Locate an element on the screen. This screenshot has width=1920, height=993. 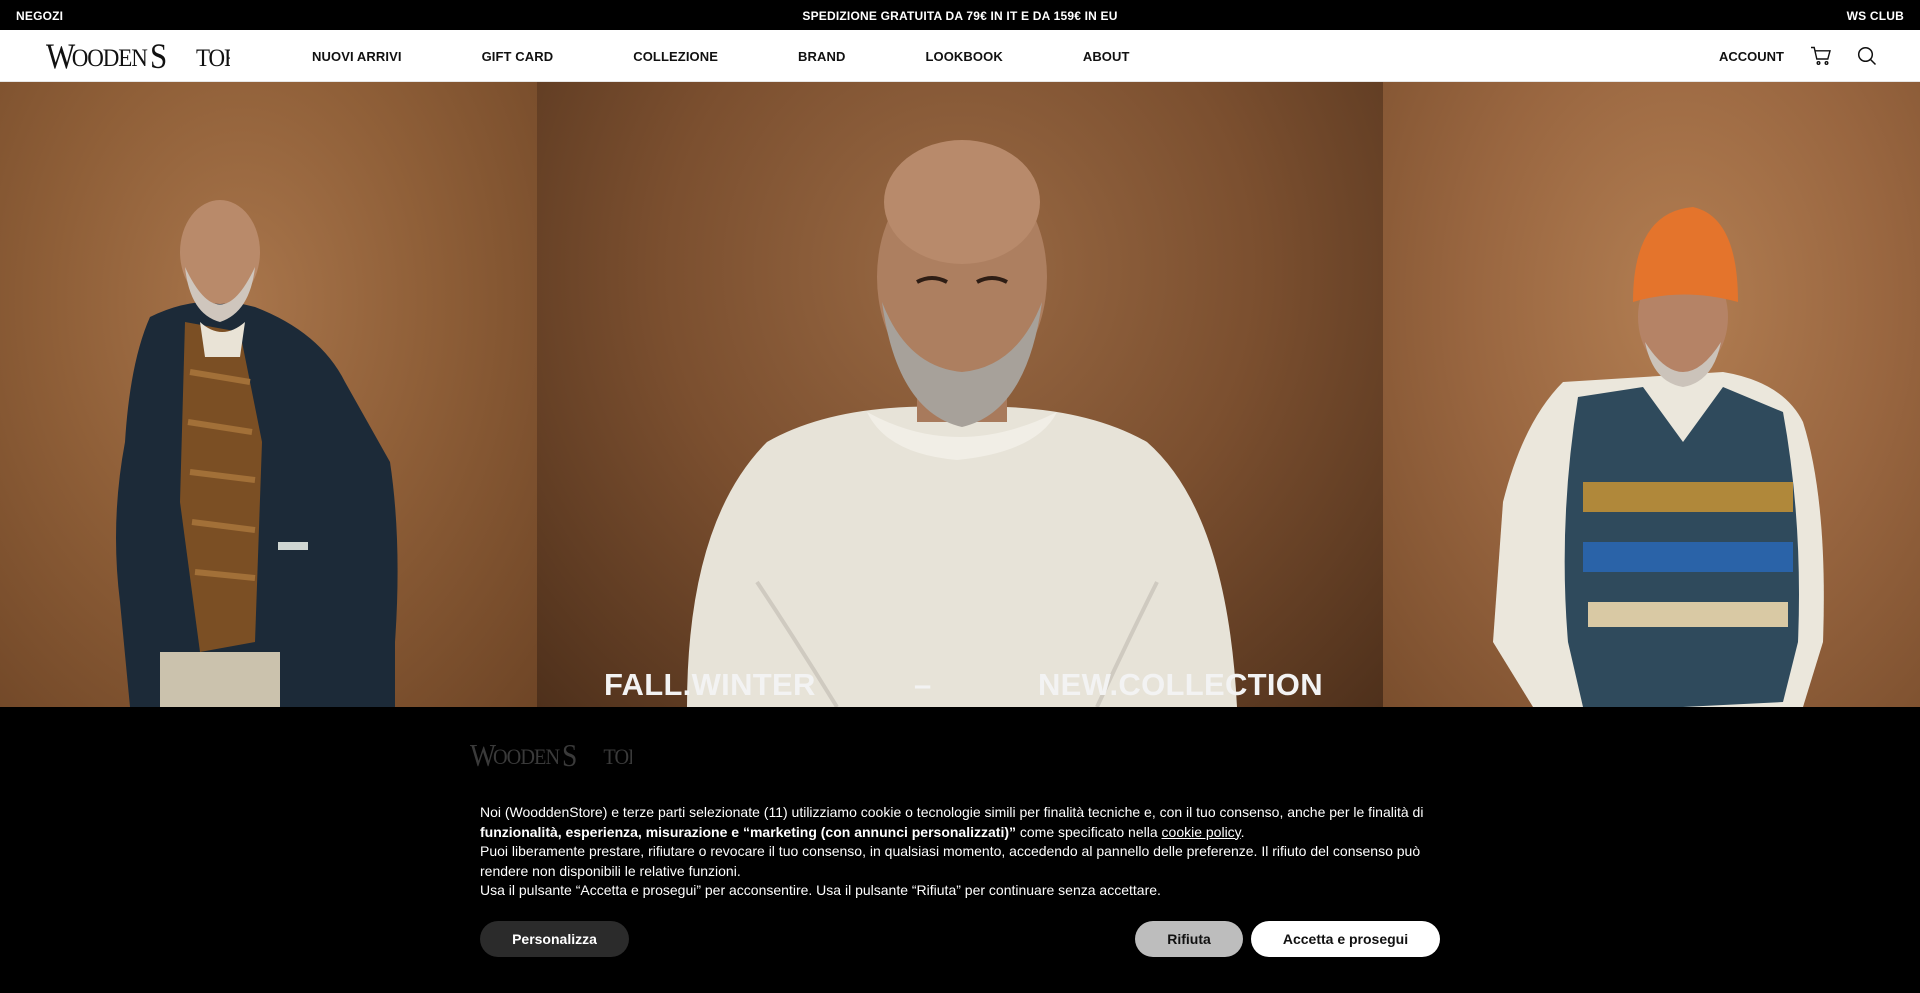
hero-caption: FALL.WINTER – NEW.COLLECTION is located at coordinates (960, 687).